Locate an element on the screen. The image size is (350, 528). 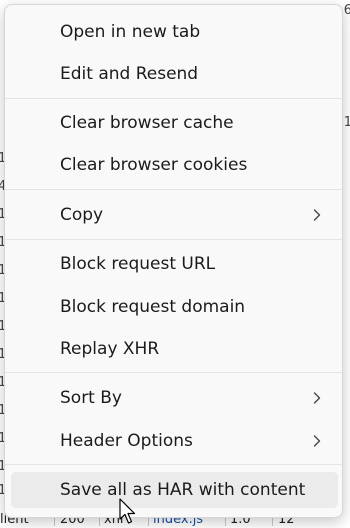
menu-item-block-request-url: Block request URL is located at coordinates (174, 264).